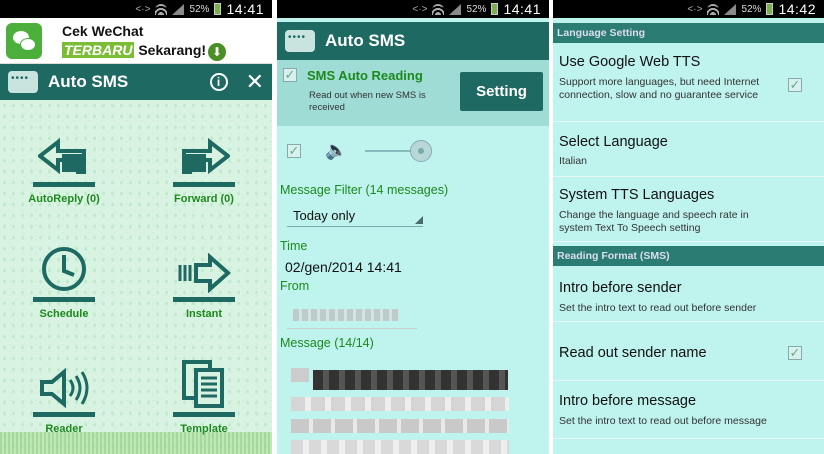 This screenshot has width=824, height=454. I want to click on pref-title: Read out sender name, so click(633, 353).